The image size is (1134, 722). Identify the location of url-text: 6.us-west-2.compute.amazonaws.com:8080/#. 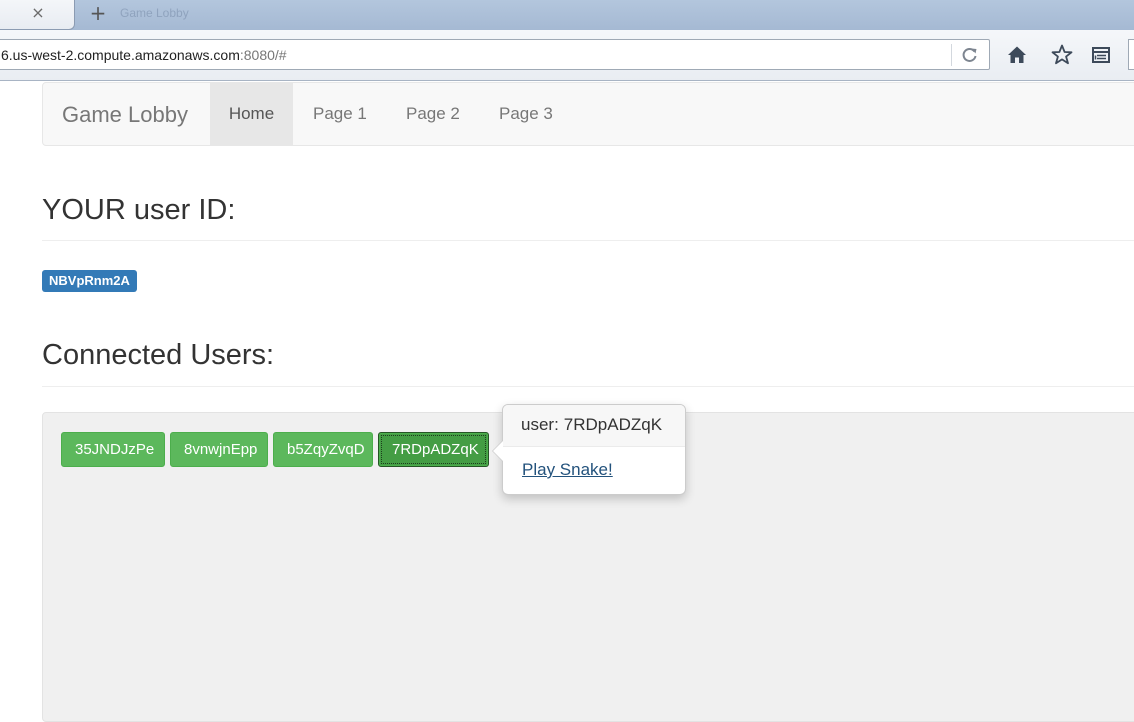
(144, 55).